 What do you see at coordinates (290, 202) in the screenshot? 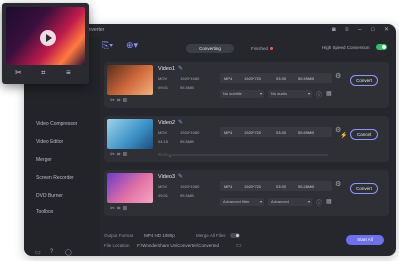
I see `audio-select: Advanced ▾` at bounding box center [290, 202].